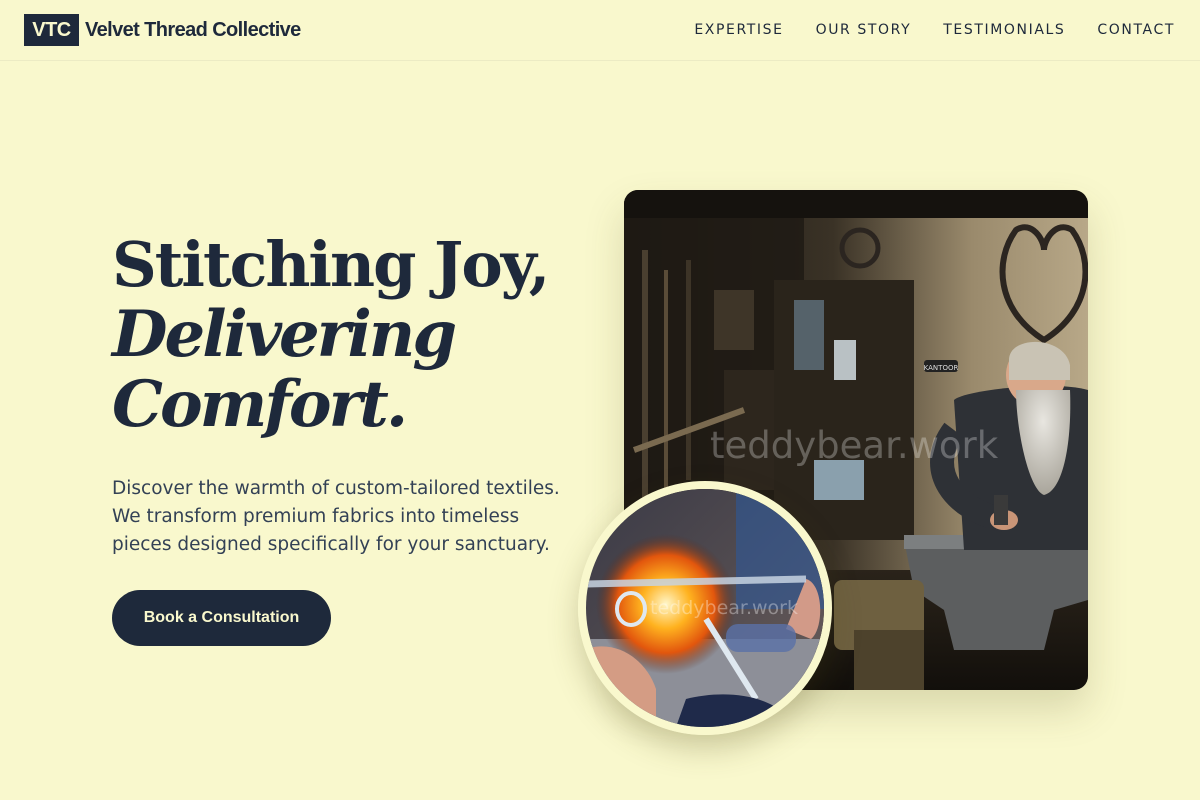  I want to click on logo-badge: VTC, so click(51, 30).